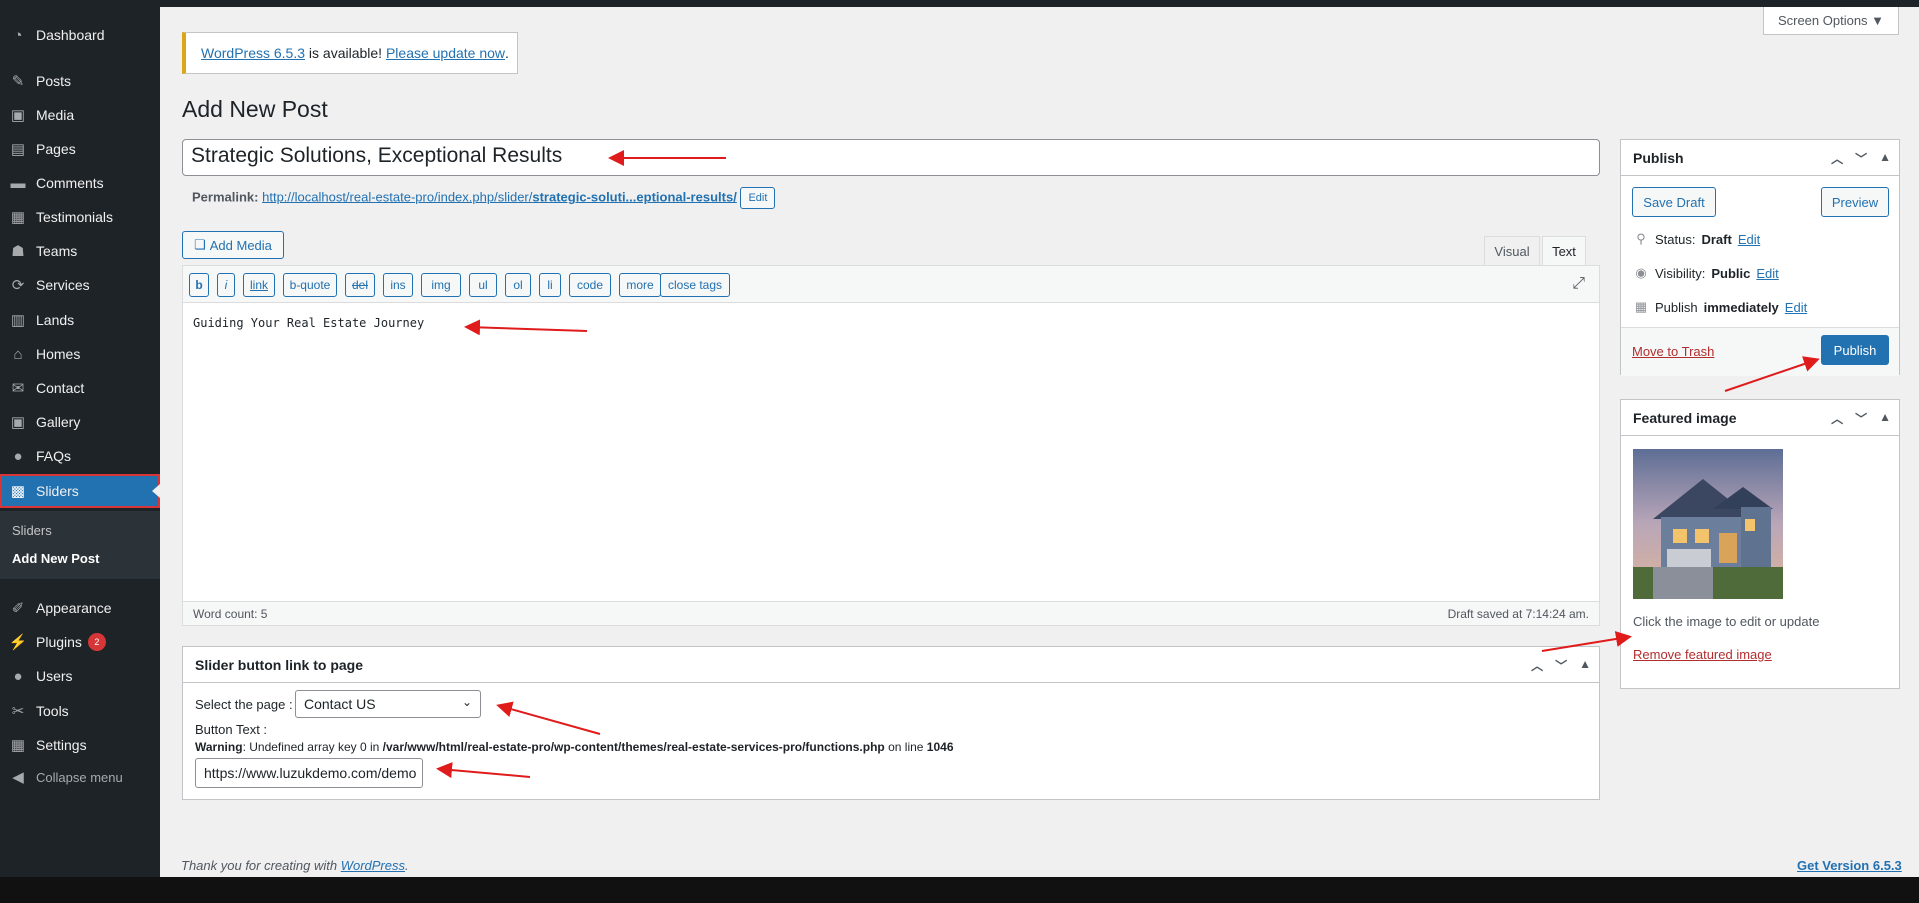 The width and height of the screenshot is (1919, 903). Describe the element at coordinates (80, 642) in the screenshot. I see `sidebar-item-plugins: ⚡ Plugins 2` at that location.